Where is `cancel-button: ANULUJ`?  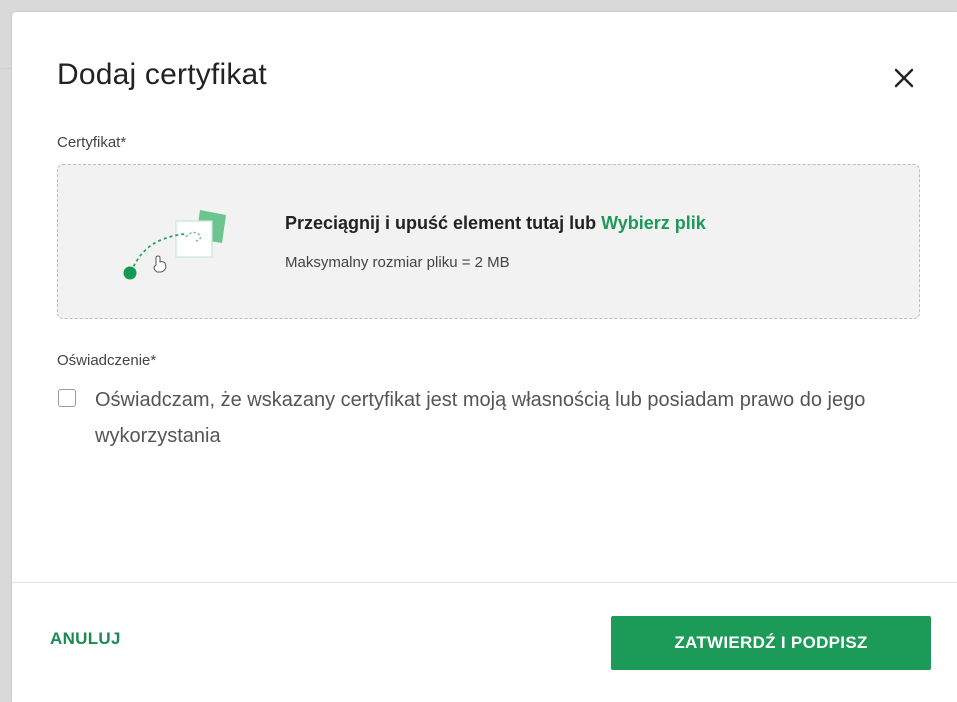 cancel-button: ANULUJ is located at coordinates (85, 639).